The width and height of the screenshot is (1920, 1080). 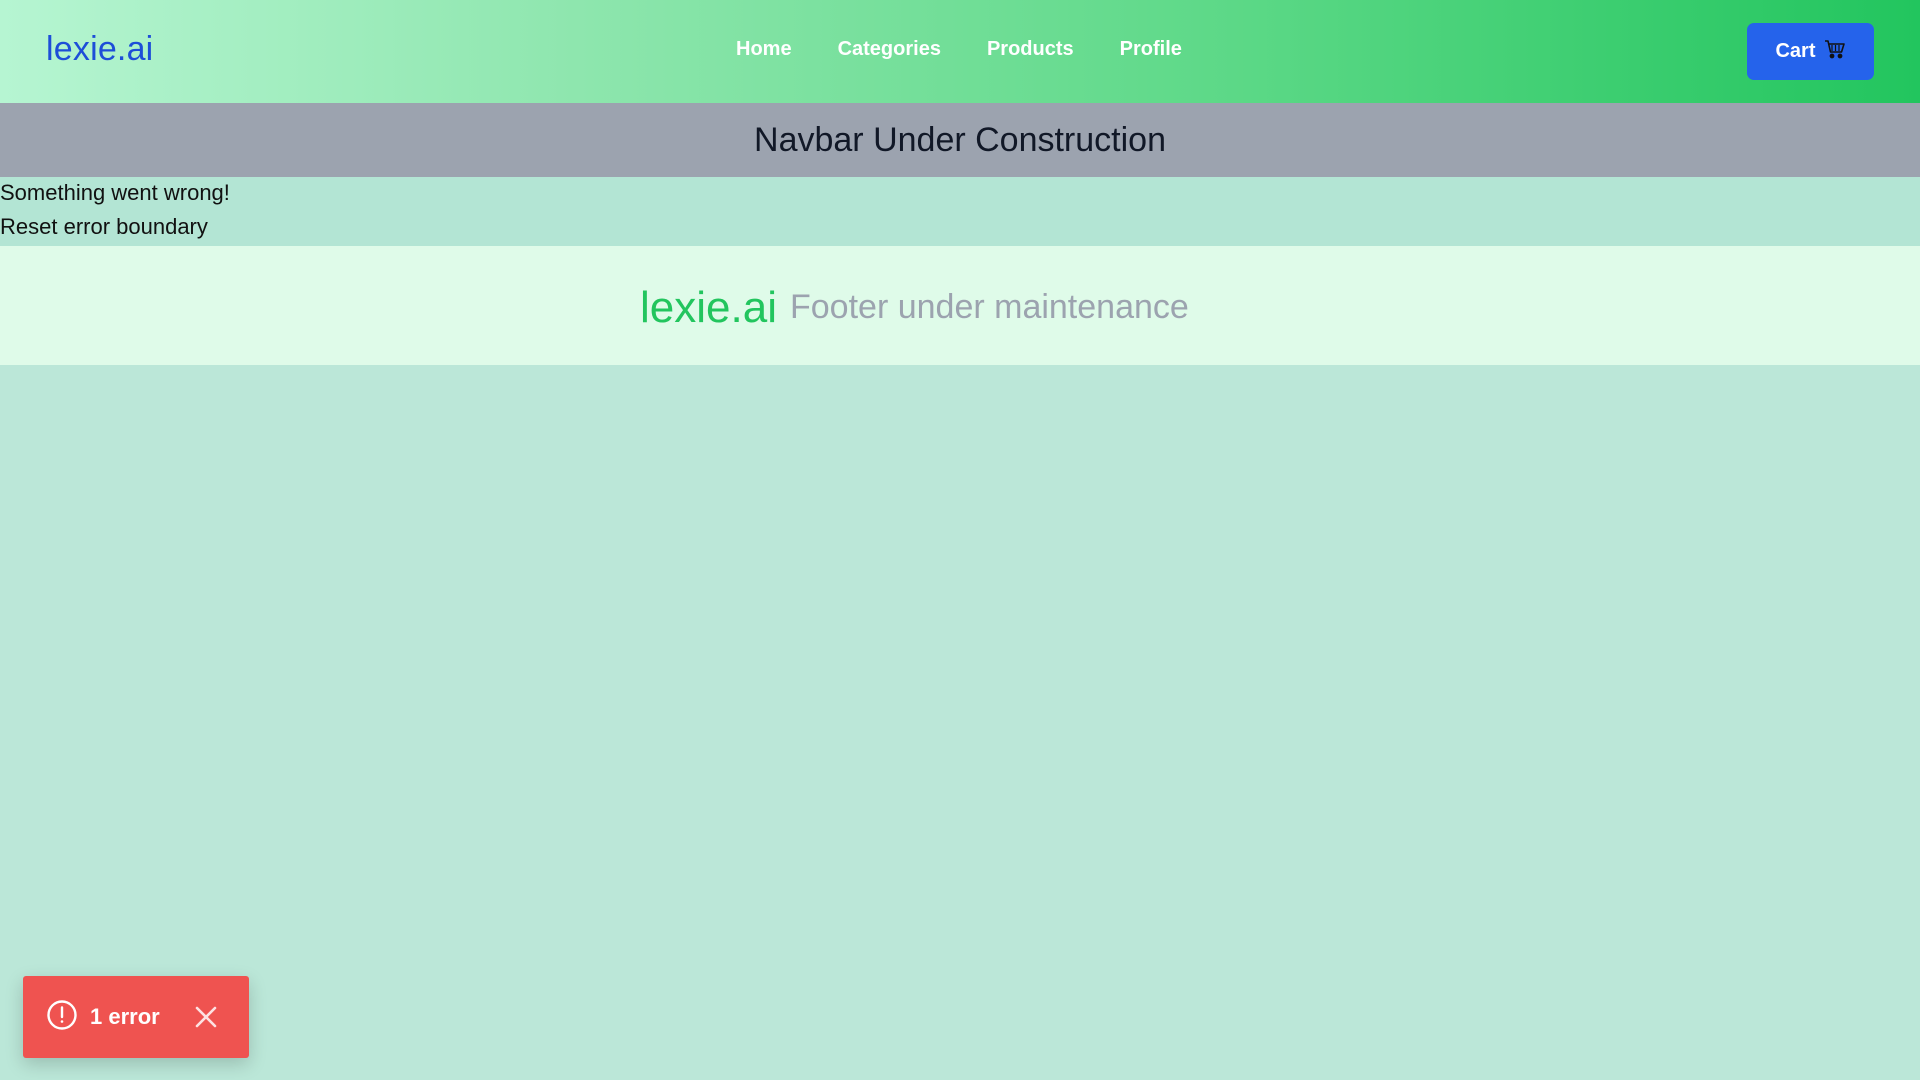 What do you see at coordinates (104, 227) in the screenshot?
I see `reset-error-link: Reset error boundary` at bounding box center [104, 227].